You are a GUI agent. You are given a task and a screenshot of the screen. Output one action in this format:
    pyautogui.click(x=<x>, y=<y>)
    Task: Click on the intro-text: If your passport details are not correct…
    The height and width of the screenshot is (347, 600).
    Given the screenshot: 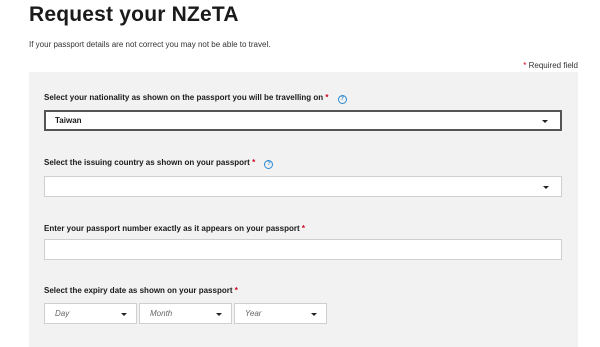 What is the action you would take?
    pyautogui.click(x=150, y=44)
    